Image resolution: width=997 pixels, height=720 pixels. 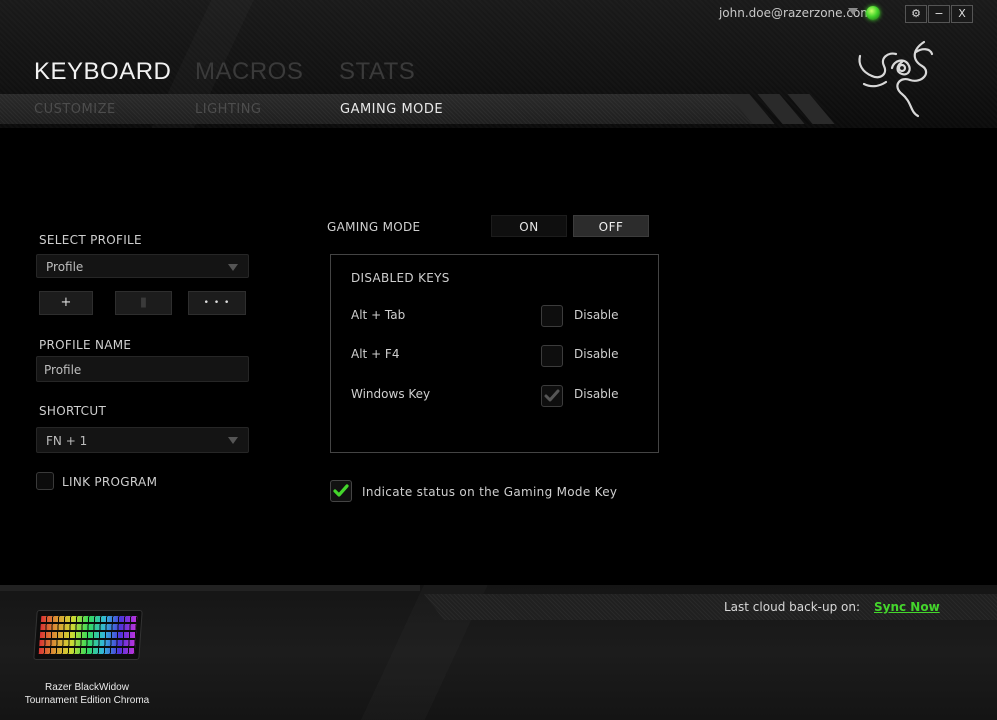 What do you see at coordinates (962, 14) in the screenshot?
I see `close-button: X` at bounding box center [962, 14].